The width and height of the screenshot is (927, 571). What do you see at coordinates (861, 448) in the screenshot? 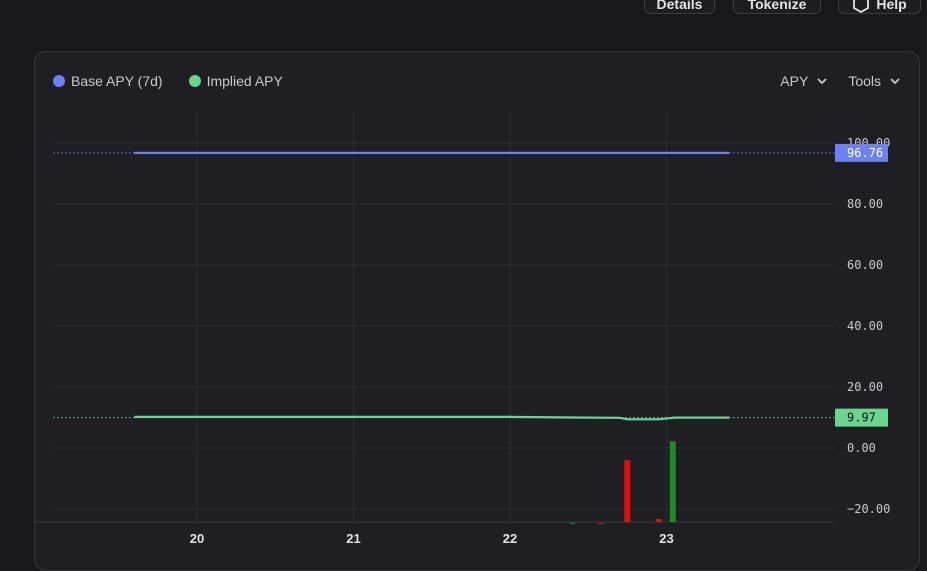
I see `y-tick-label: 0.00` at bounding box center [861, 448].